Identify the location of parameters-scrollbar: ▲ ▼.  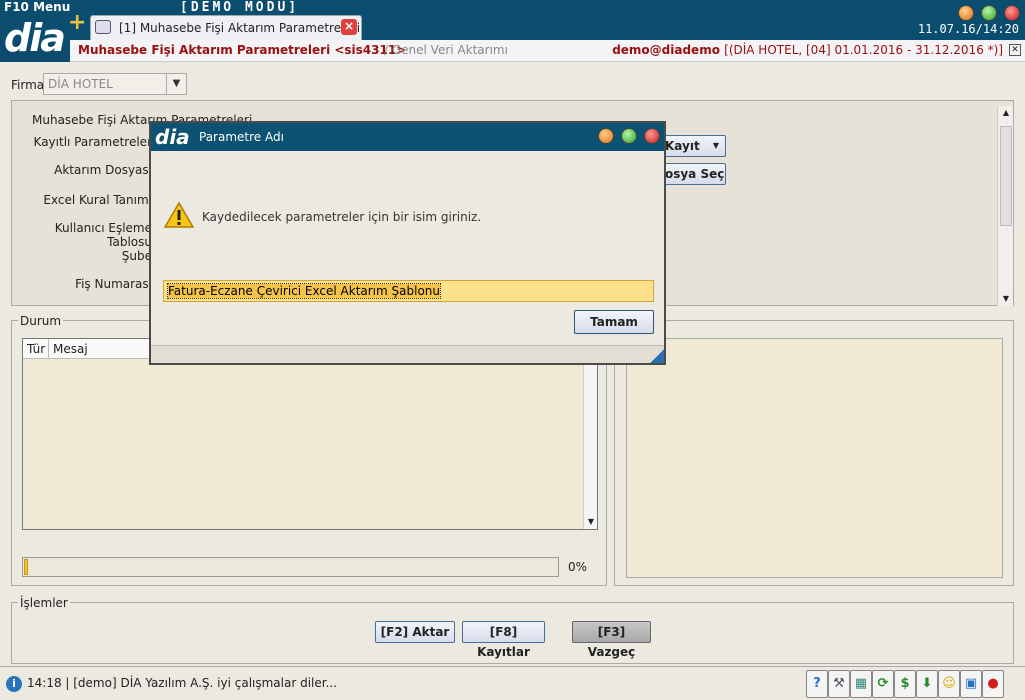
(1005, 206).